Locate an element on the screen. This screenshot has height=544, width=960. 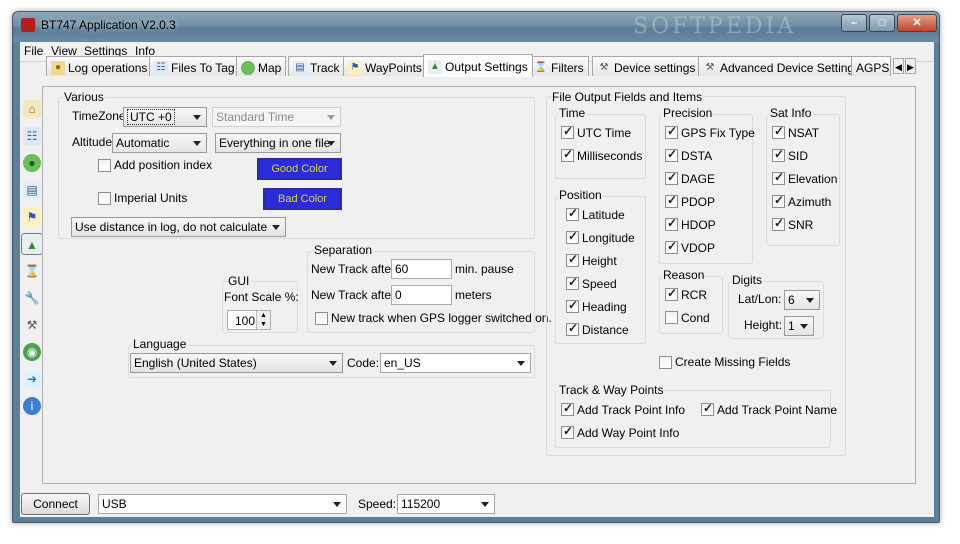
add-way-point-info-label: Add Way Point Info is located at coordinates (628, 433).